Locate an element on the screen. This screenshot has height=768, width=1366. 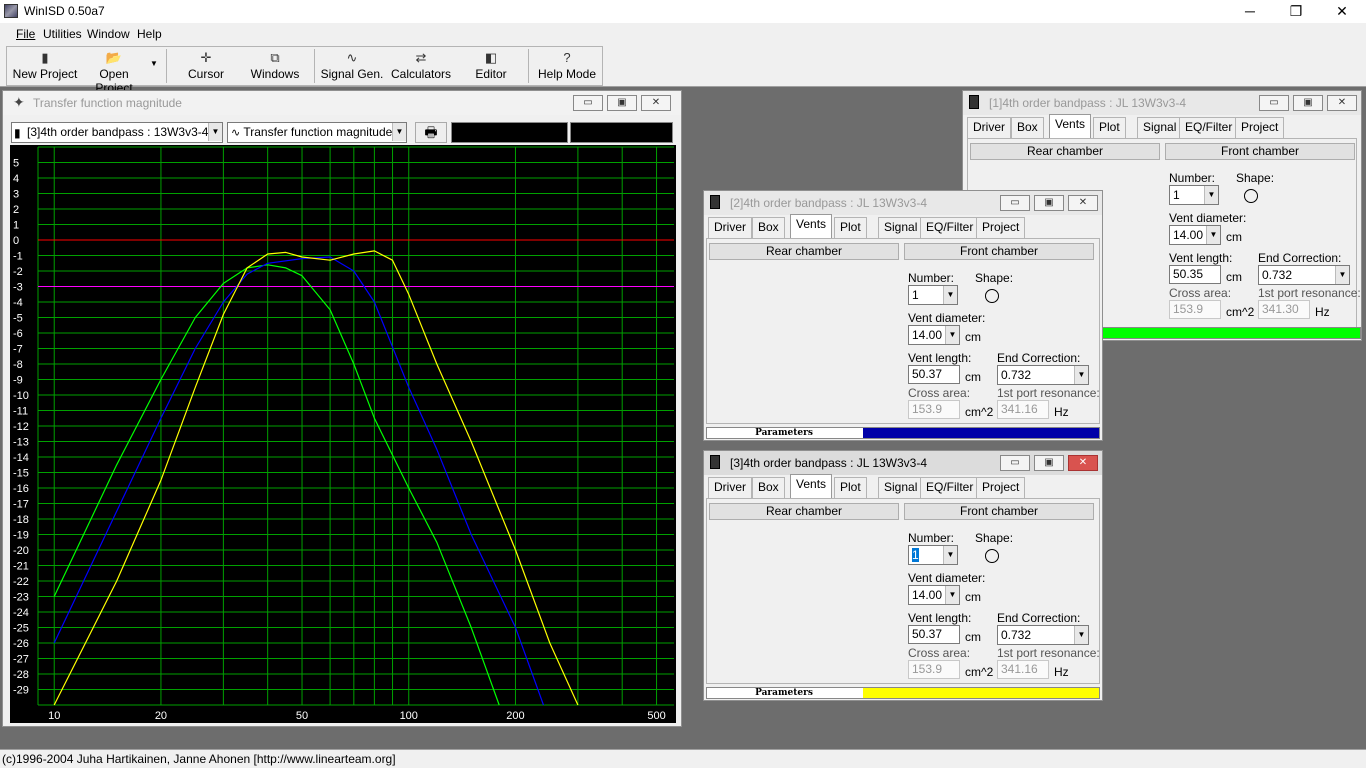
y-tick-label: 5 is located at coordinates (16, 164).